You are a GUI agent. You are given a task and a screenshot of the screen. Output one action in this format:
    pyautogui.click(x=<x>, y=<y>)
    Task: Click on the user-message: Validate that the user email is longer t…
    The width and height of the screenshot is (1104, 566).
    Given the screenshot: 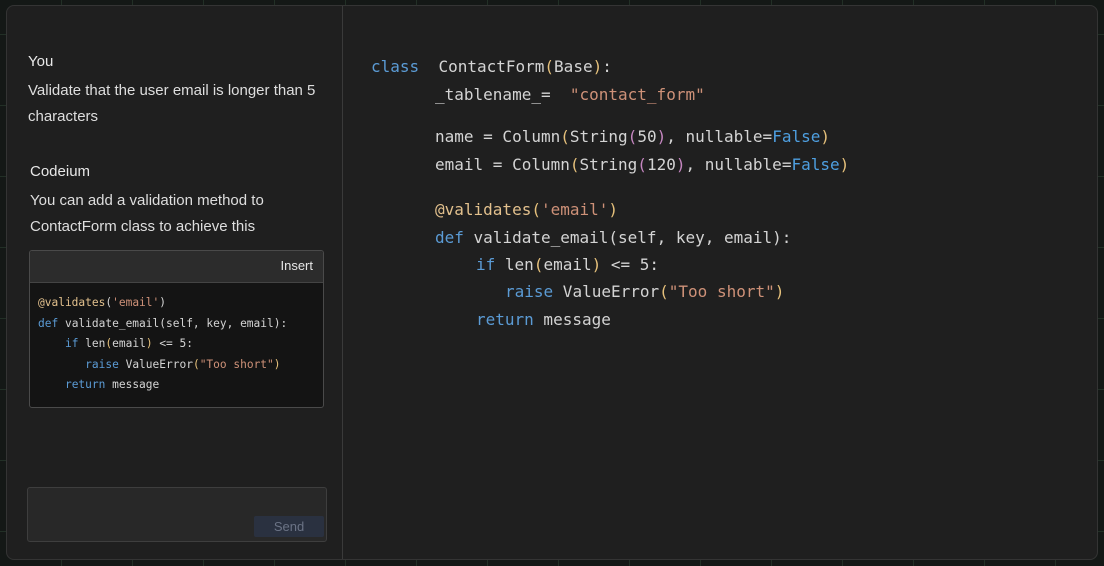 What is the action you would take?
    pyautogui.click(x=172, y=103)
    